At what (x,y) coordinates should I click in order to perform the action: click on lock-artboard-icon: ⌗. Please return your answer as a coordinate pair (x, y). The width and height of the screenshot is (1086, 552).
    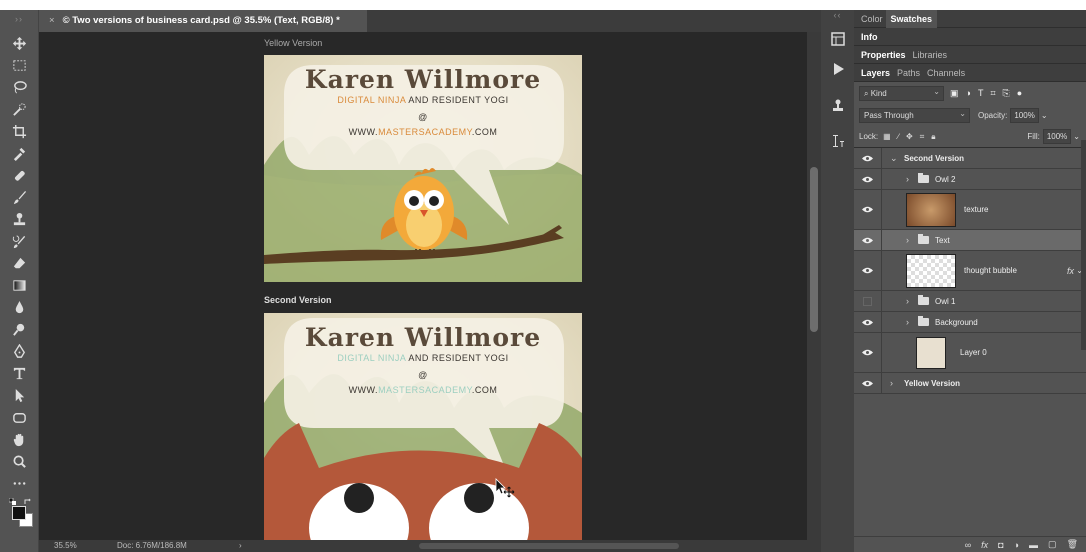
    Looking at the image, I should click on (922, 137).